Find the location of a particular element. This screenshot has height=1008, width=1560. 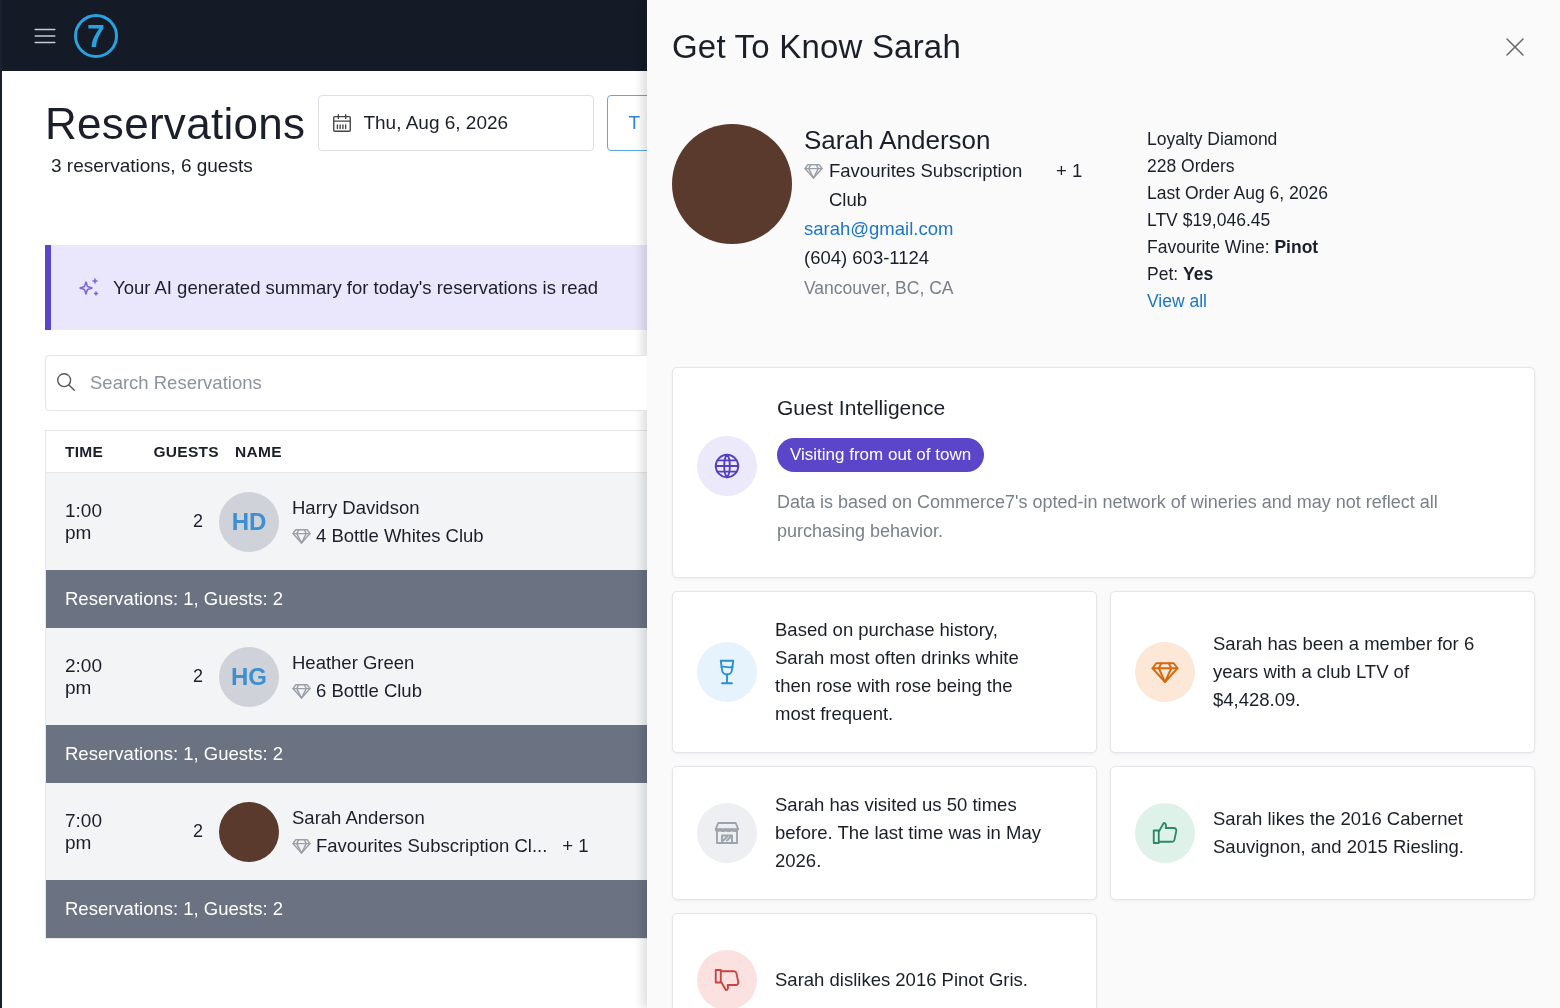

column-header: NAME is located at coordinates (258, 451).